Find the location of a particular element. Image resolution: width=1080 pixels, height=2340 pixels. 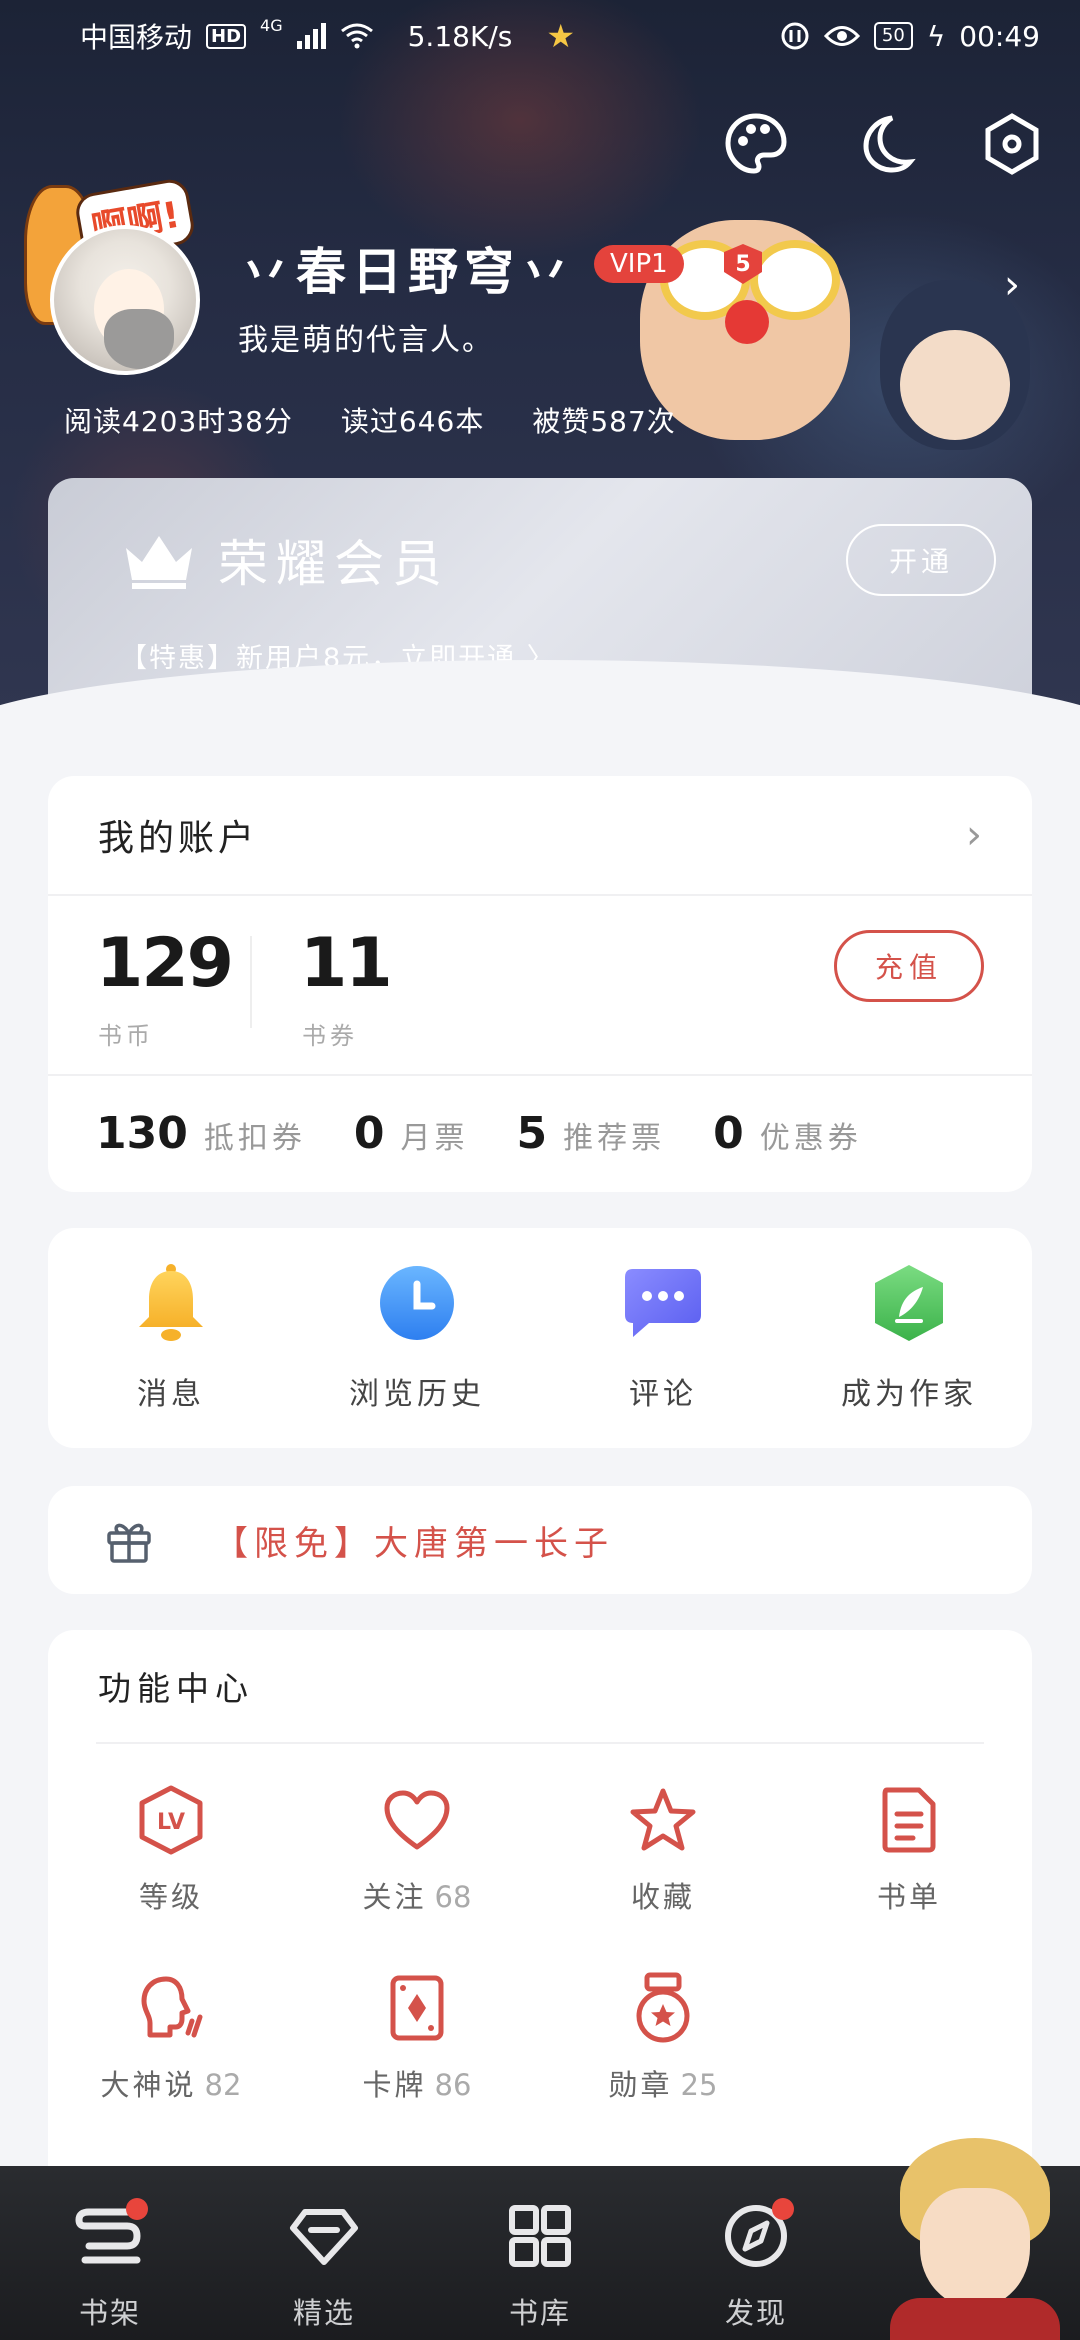

tab-bookshelf: 书架 is located at coordinates (110, 2264).